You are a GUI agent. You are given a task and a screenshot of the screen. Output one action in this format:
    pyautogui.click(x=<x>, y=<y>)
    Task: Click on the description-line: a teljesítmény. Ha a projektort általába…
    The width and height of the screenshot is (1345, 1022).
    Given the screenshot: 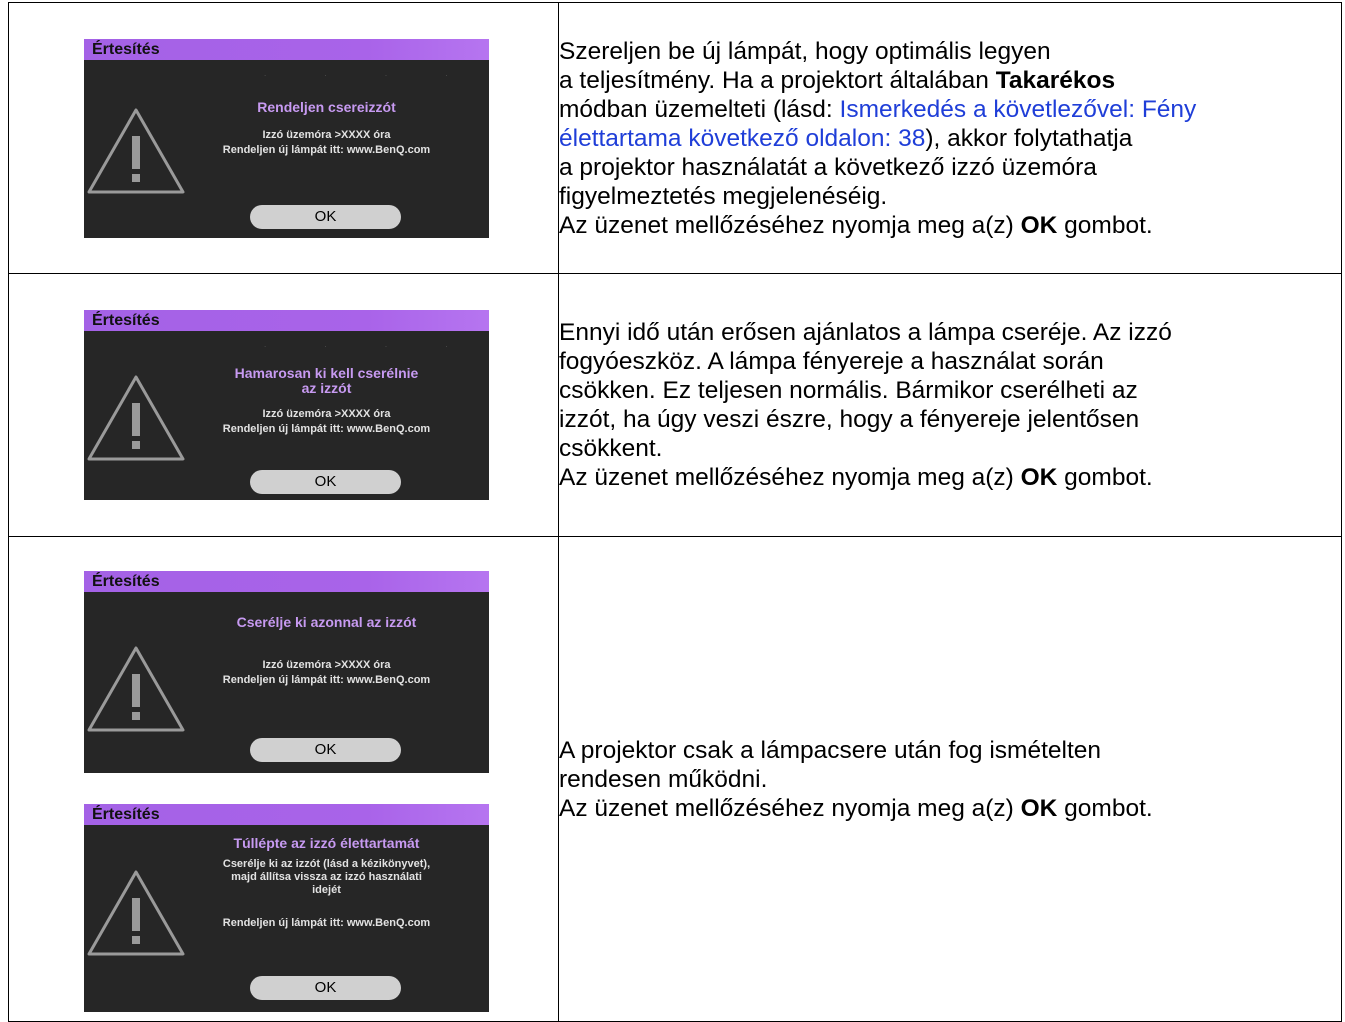 What is the action you would take?
    pyautogui.click(x=837, y=80)
    